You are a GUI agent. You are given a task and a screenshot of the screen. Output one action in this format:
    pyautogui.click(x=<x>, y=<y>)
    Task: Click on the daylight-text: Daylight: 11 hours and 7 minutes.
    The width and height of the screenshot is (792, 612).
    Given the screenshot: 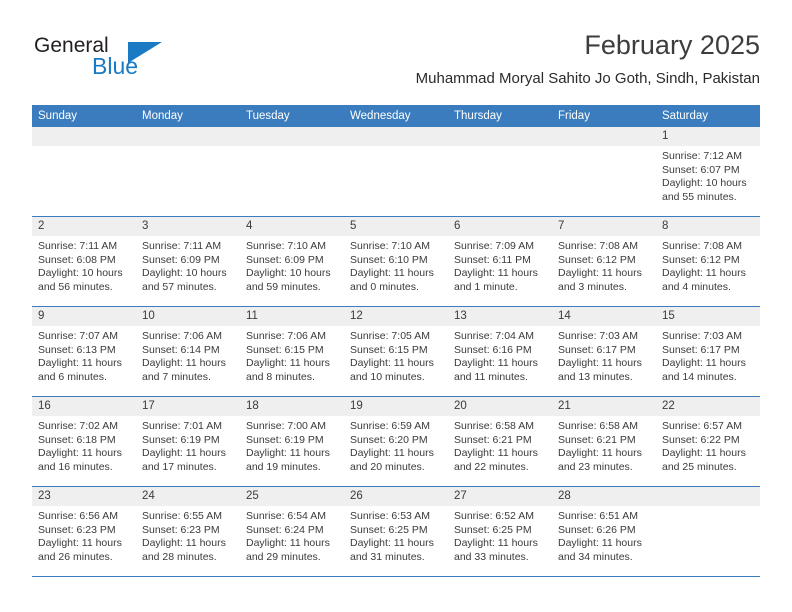 What is the action you would take?
    pyautogui.click(x=184, y=370)
    